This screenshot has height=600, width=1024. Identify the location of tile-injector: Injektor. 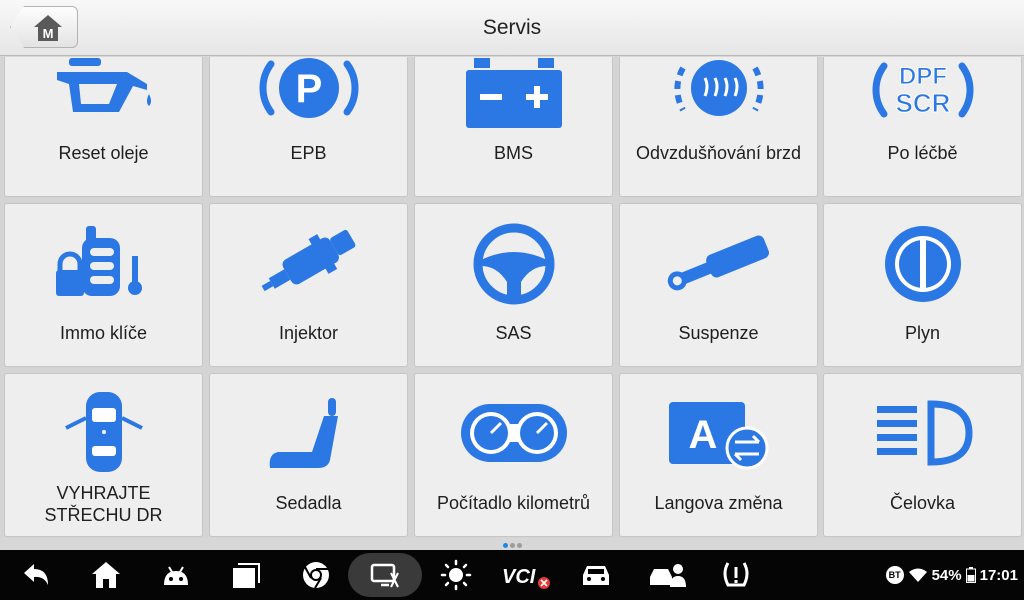
(308, 285).